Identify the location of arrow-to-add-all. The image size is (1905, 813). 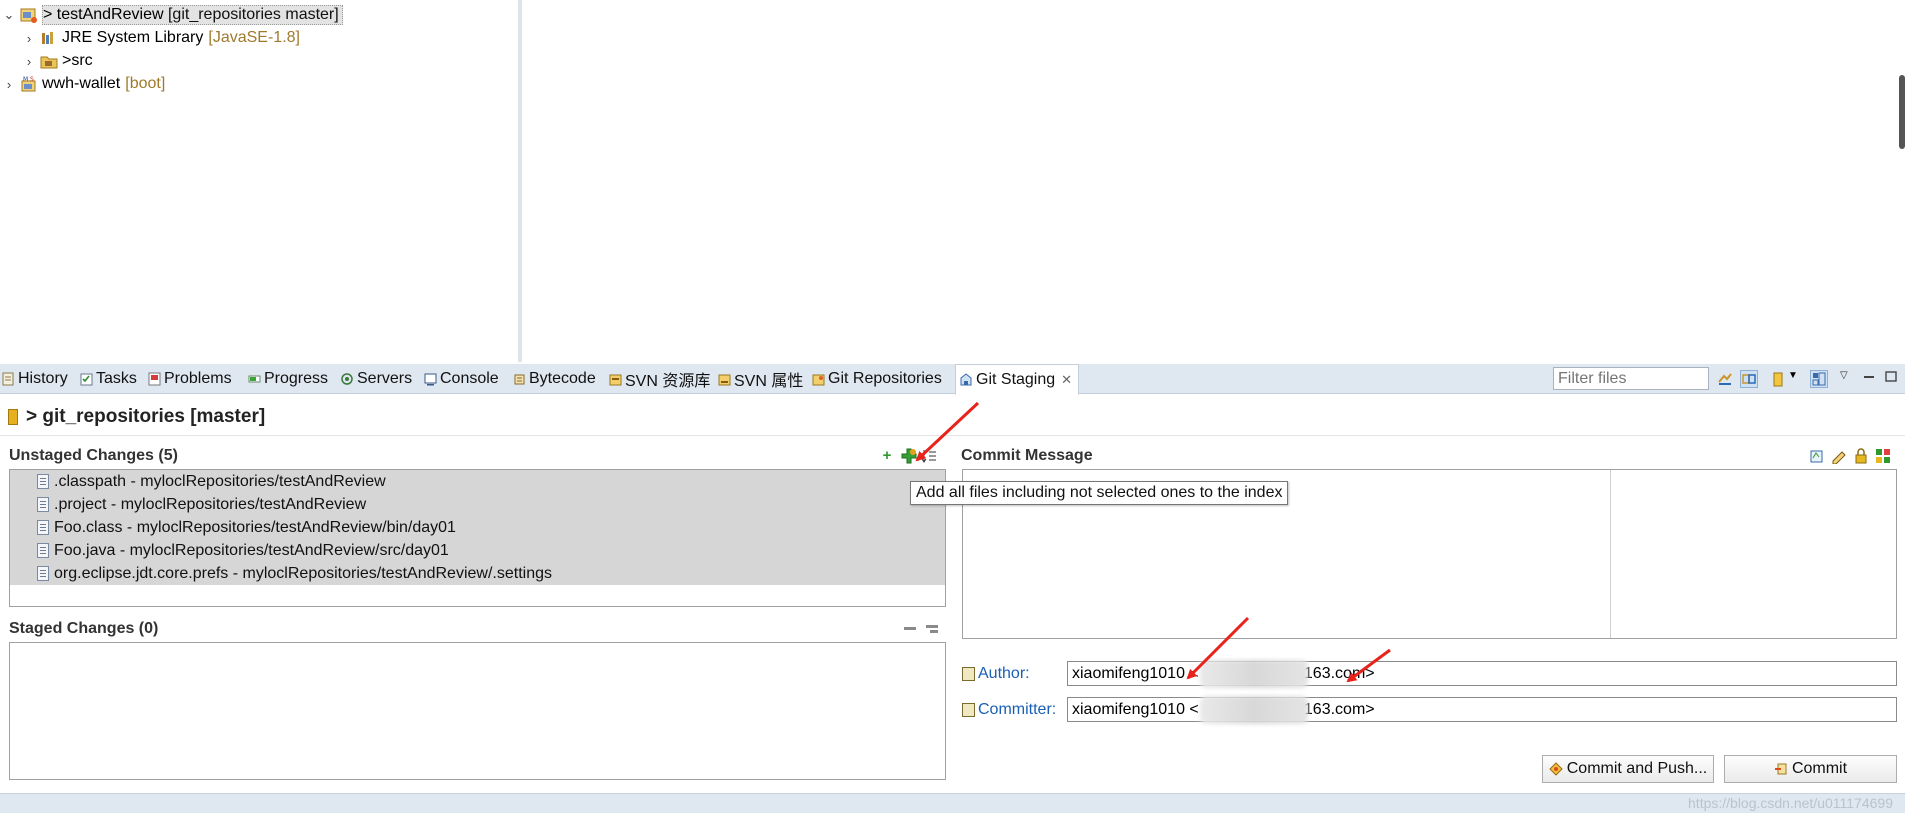
(947, 431).